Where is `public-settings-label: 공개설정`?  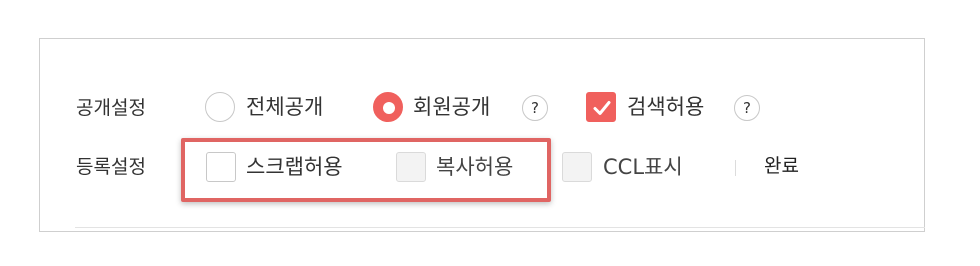
public-settings-label: 공개설정 is located at coordinates (111, 108).